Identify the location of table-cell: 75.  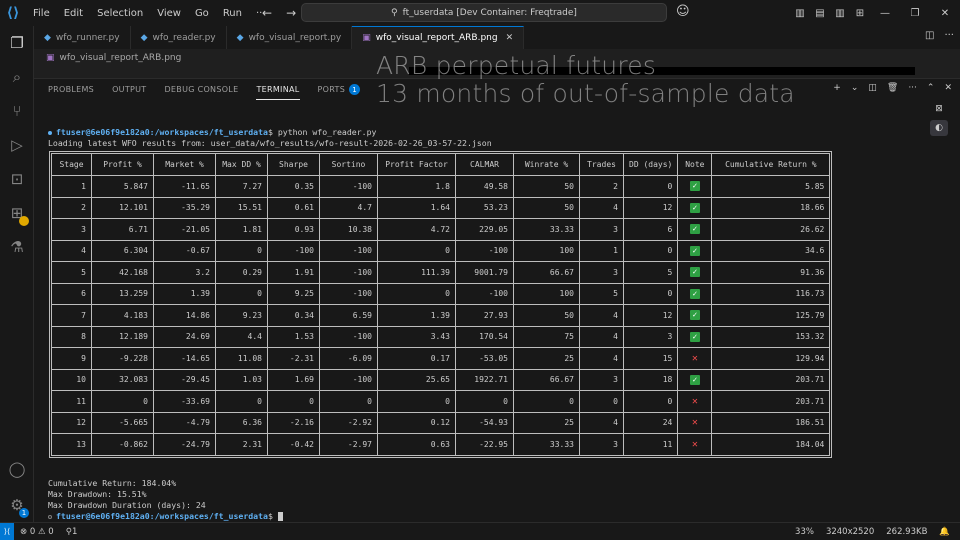
(546, 336).